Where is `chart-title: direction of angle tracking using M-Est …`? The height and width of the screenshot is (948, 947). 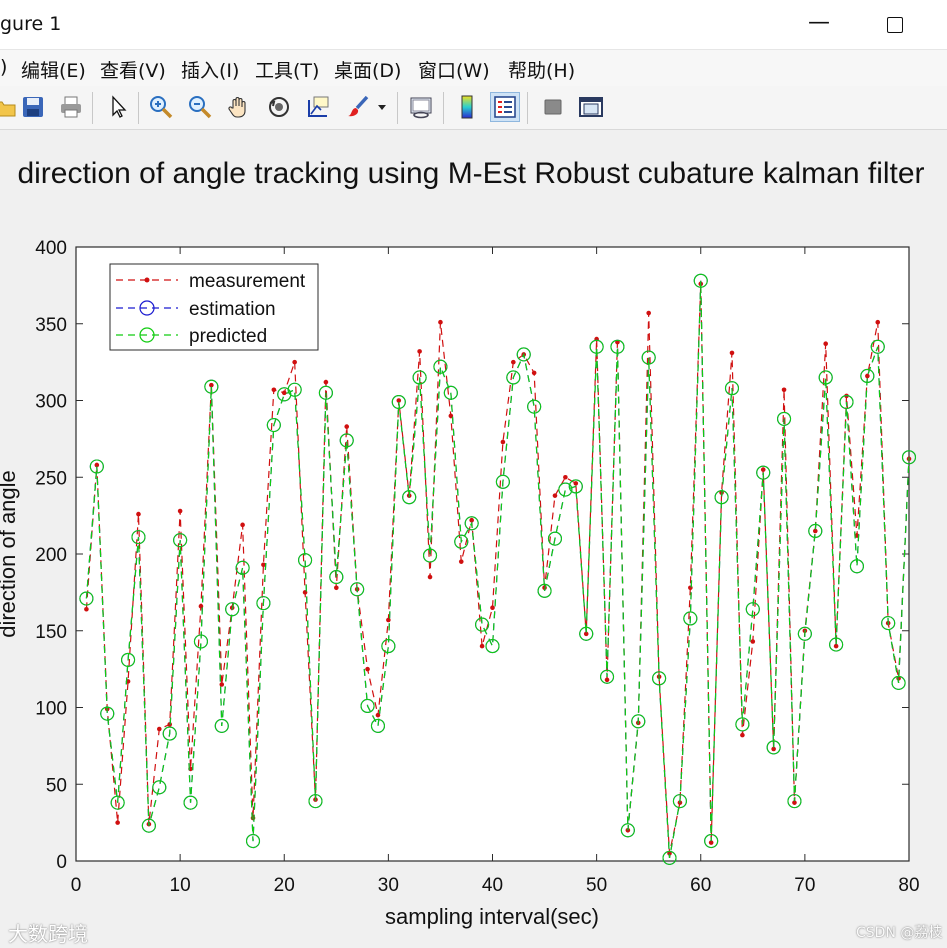 chart-title: direction of angle tracking using M-Est … is located at coordinates (470, 173).